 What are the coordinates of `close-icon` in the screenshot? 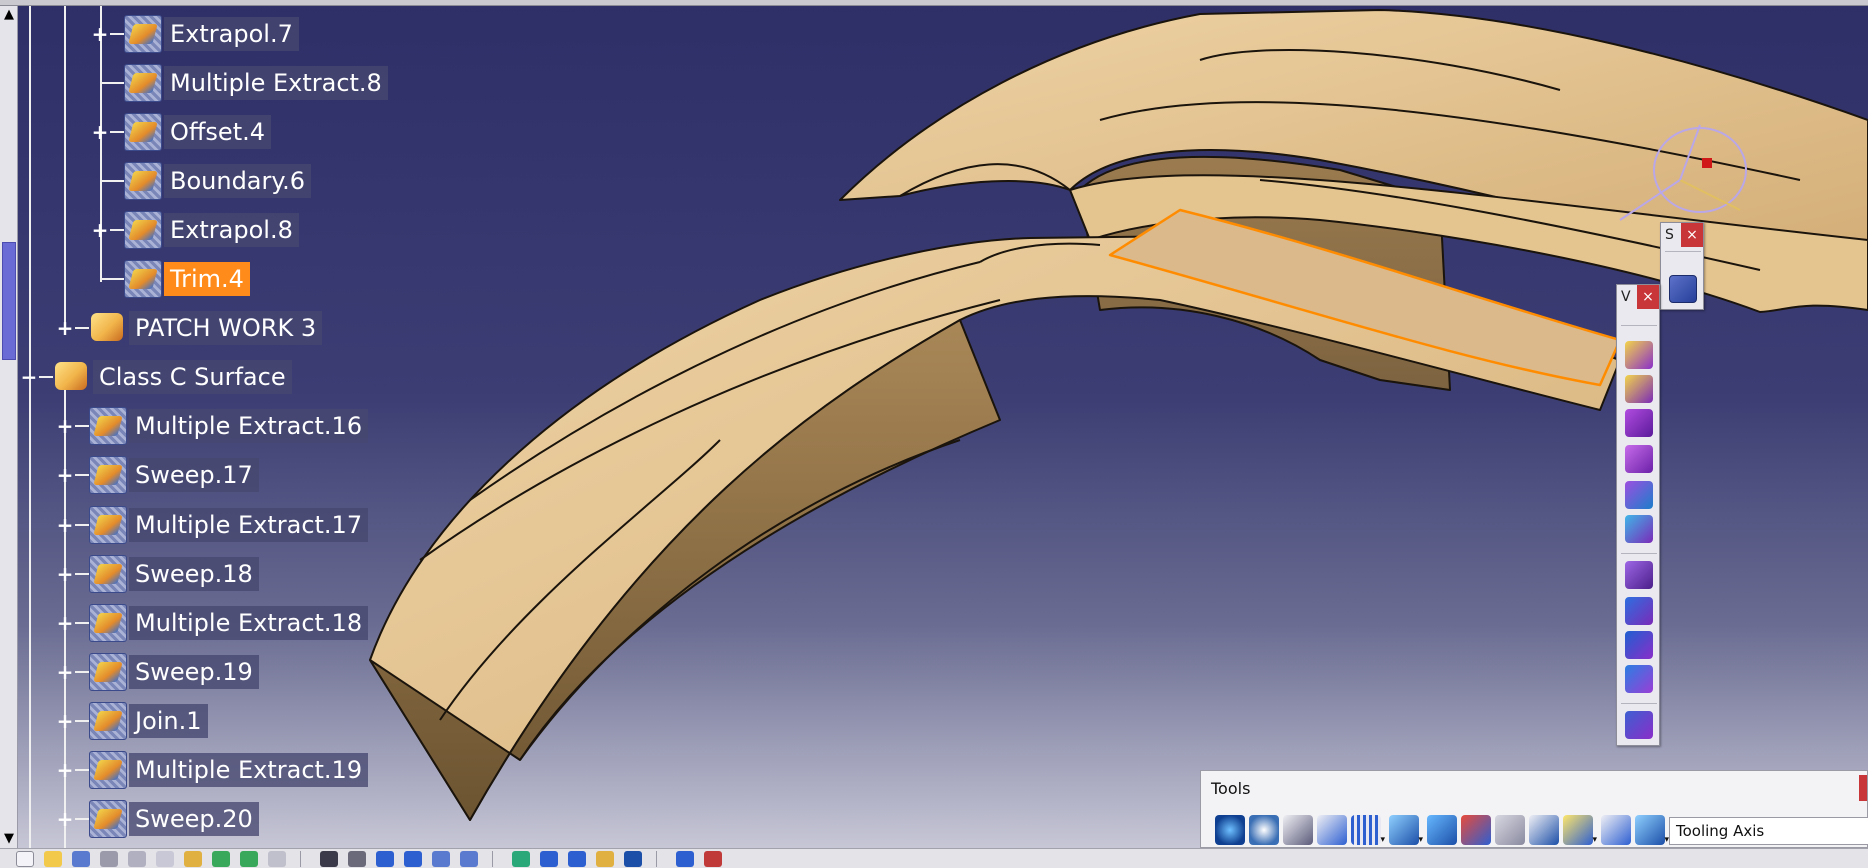 It's located at (1863, 788).